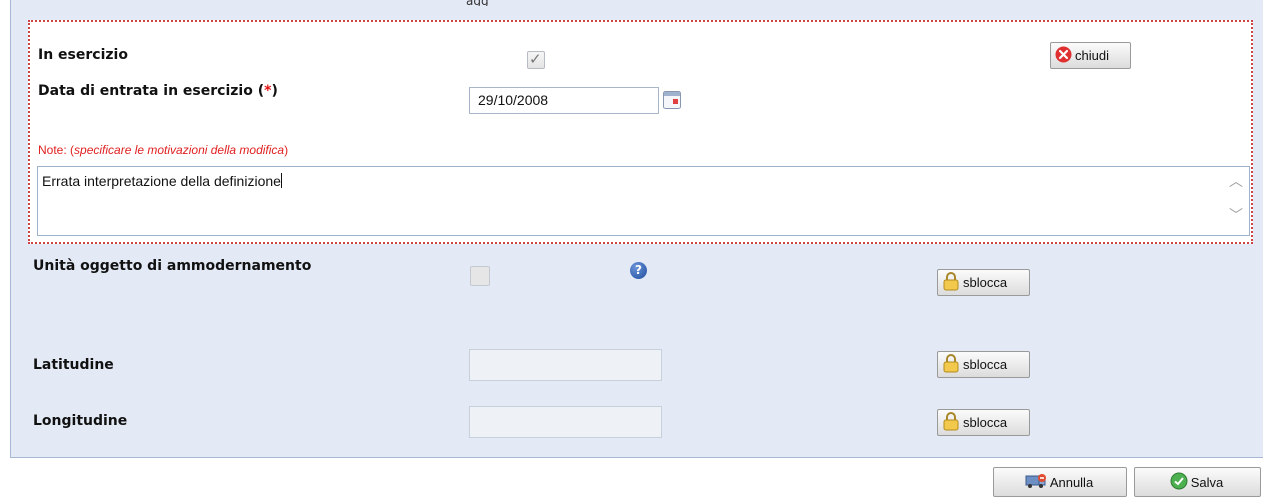  I want to click on latitudine-label: Latitudine, so click(73, 365).